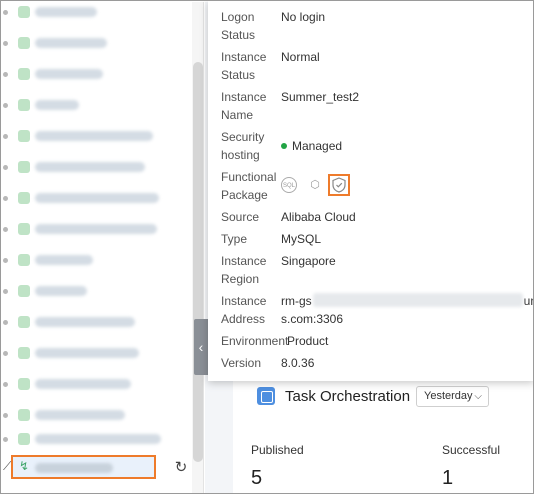 The height and width of the screenshot is (494, 534). I want to click on instance-name-value: Summer_test2, so click(320, 97).